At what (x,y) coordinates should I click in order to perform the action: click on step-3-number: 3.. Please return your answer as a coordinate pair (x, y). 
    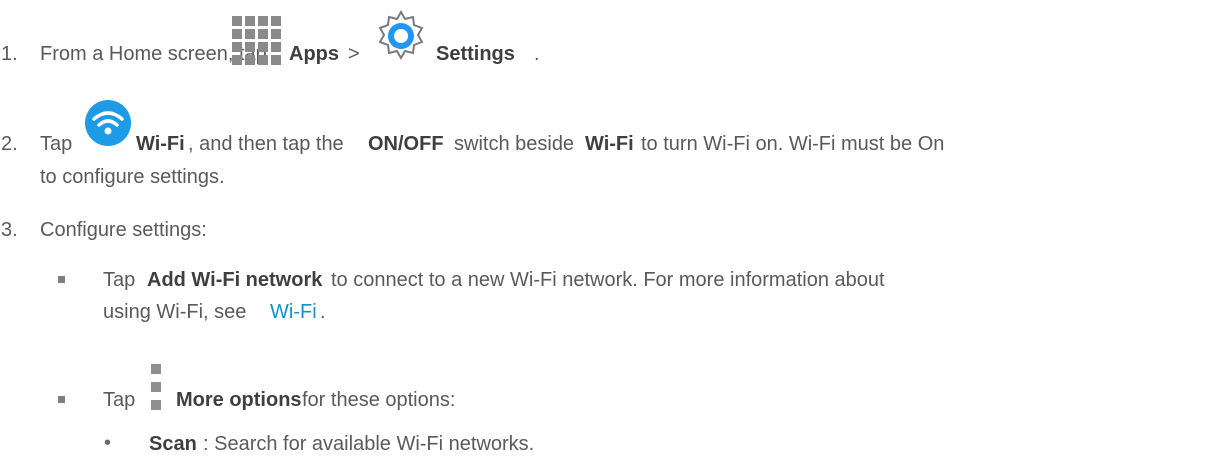
    Looking at the image, I should click on (9, 230).